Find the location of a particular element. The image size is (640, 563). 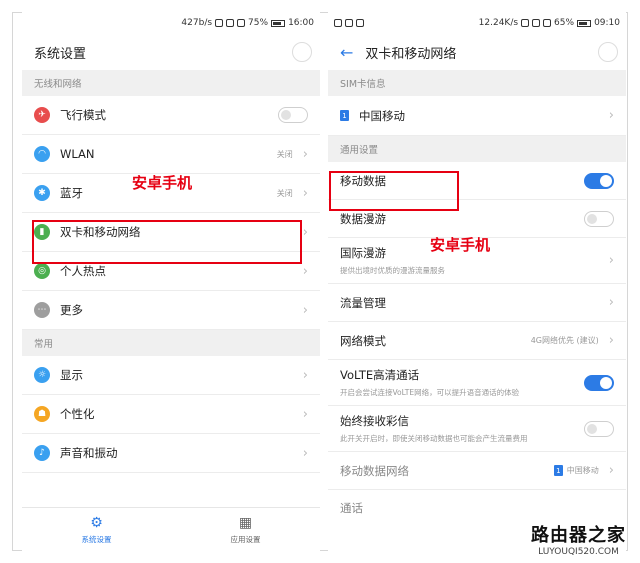

back-arrow-icon: ← is located at coordinates (346, 52).